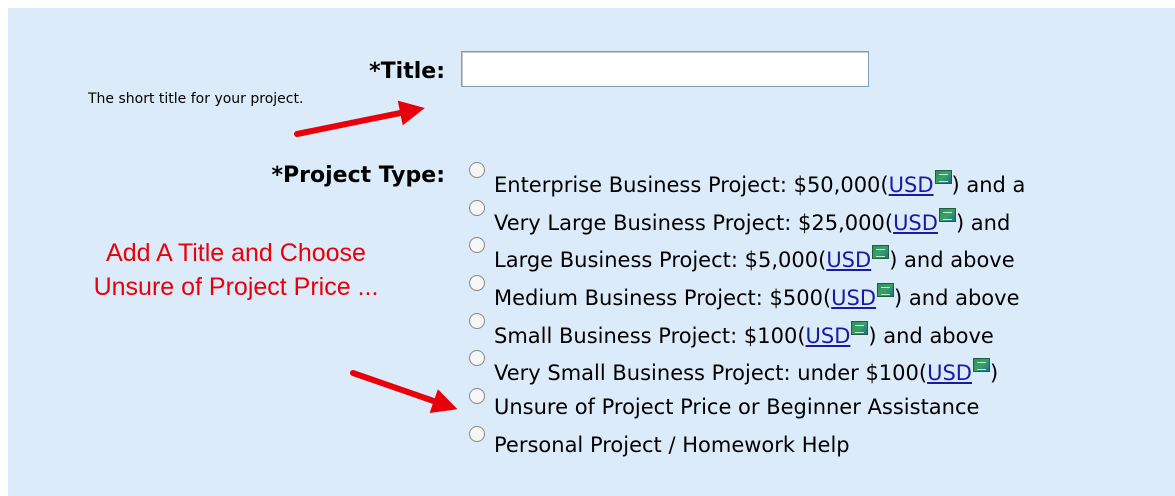 This screenshot has width=1175, height=496. Describe the element at coordinates (359, 118) in the screenshot. I see `arrow-to-title-icon` at that location.